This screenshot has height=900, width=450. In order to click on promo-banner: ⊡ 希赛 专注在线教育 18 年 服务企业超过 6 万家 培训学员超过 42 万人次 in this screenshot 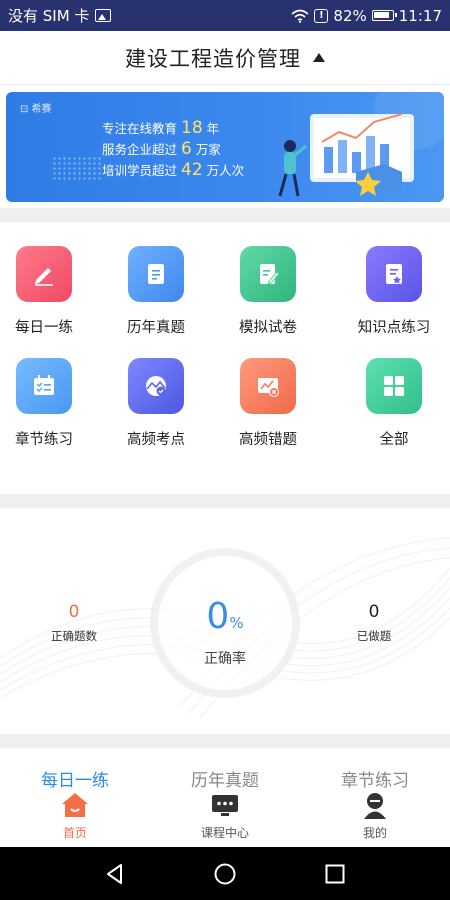, I will do `click(225, 147)`.